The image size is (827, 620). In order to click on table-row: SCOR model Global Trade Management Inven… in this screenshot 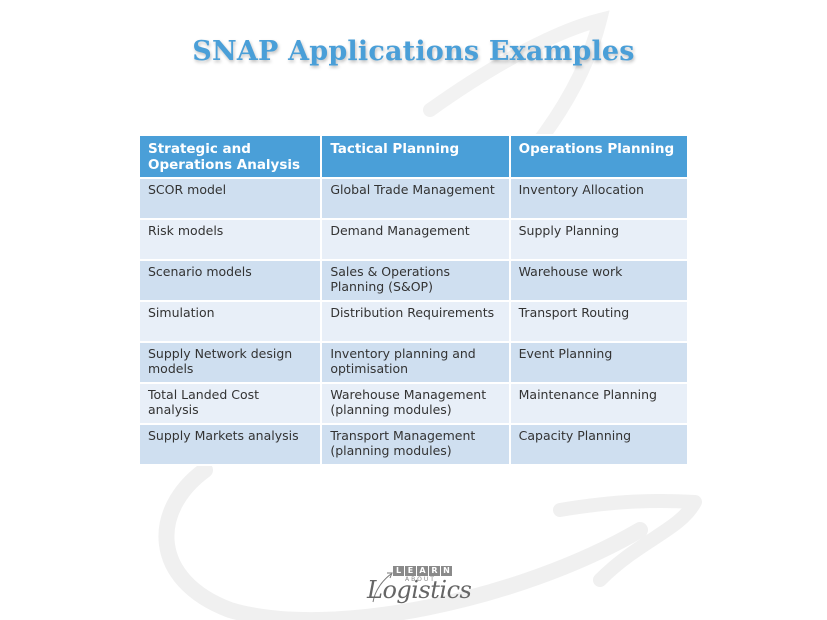, I will do `click(413, 198)`.